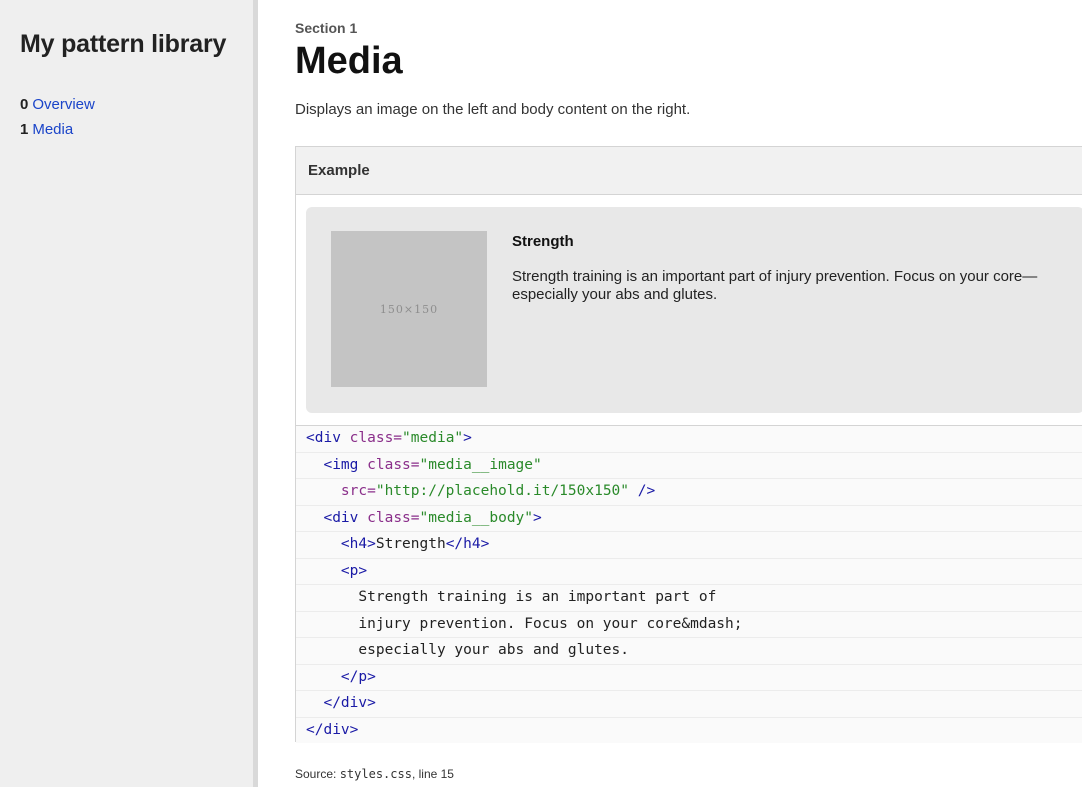 The width and height of the screenshot is (1082, 787). Describe the element at coordinates (689, 466) in the screenshot. I see `code-line: <img class="media__image"` at that location.